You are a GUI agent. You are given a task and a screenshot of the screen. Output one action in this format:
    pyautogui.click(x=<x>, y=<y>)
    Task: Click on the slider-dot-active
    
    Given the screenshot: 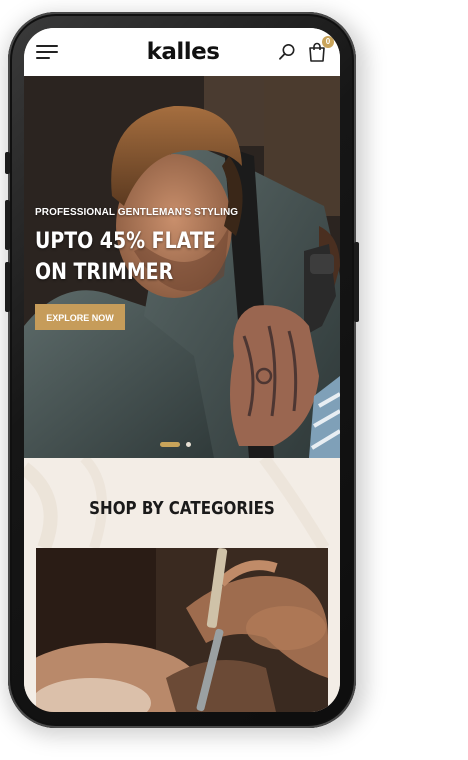 What is the action you would take?
    pyautogui.click(x=170, y=444)
    